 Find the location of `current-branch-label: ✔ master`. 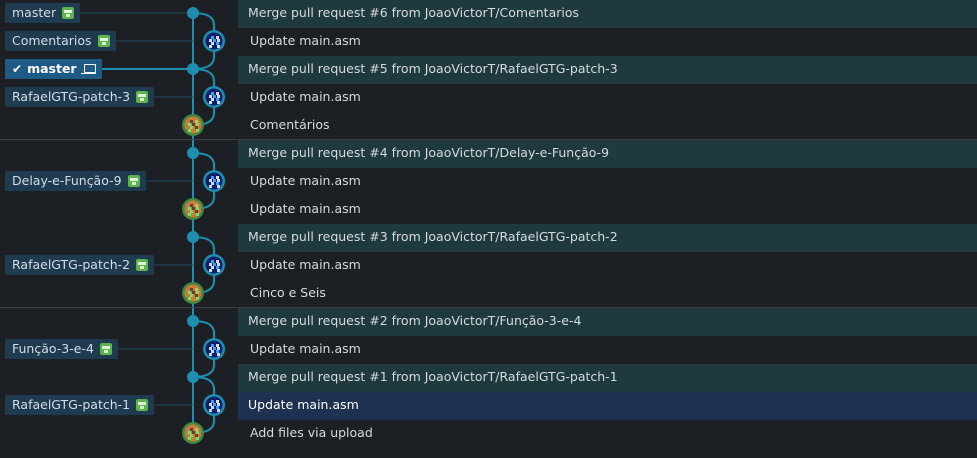

current-branch-label: ✔ master is located at coordinates (53, 69).